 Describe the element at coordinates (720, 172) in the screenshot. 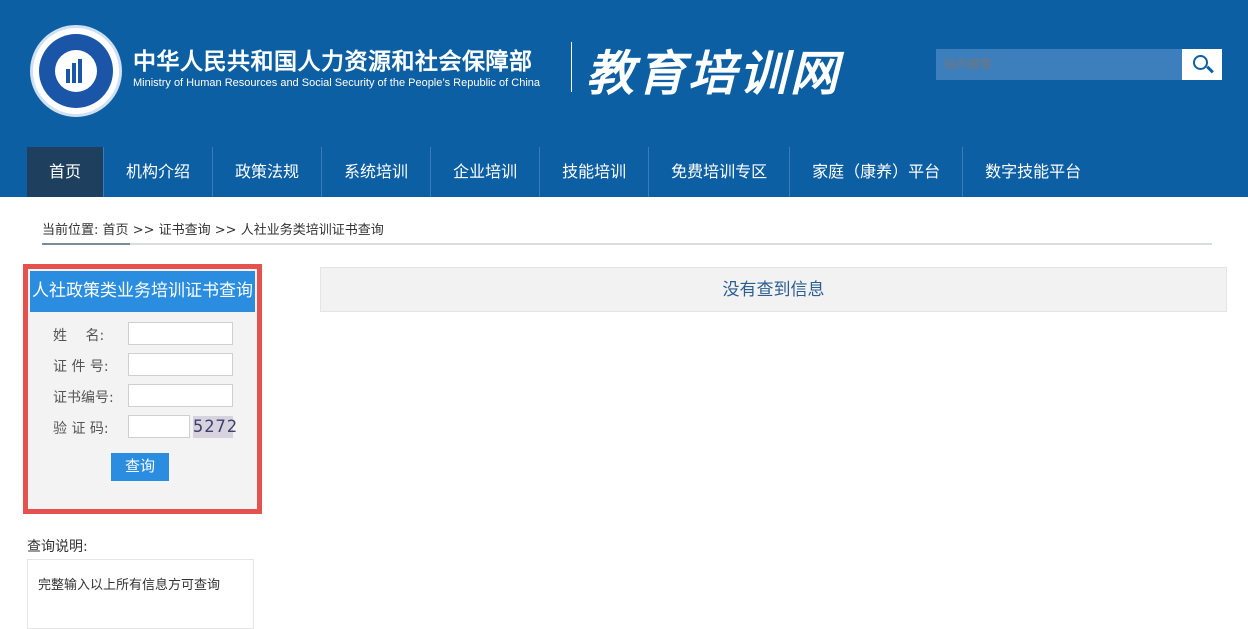

I see `nav-item-free-training: 免费培训专区` at that location.